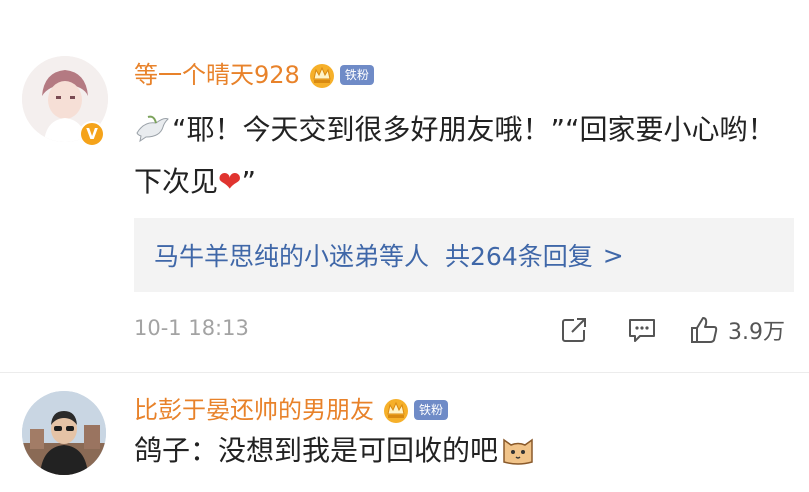  I want to click on like-count: 3.9万, so click(756, 332).